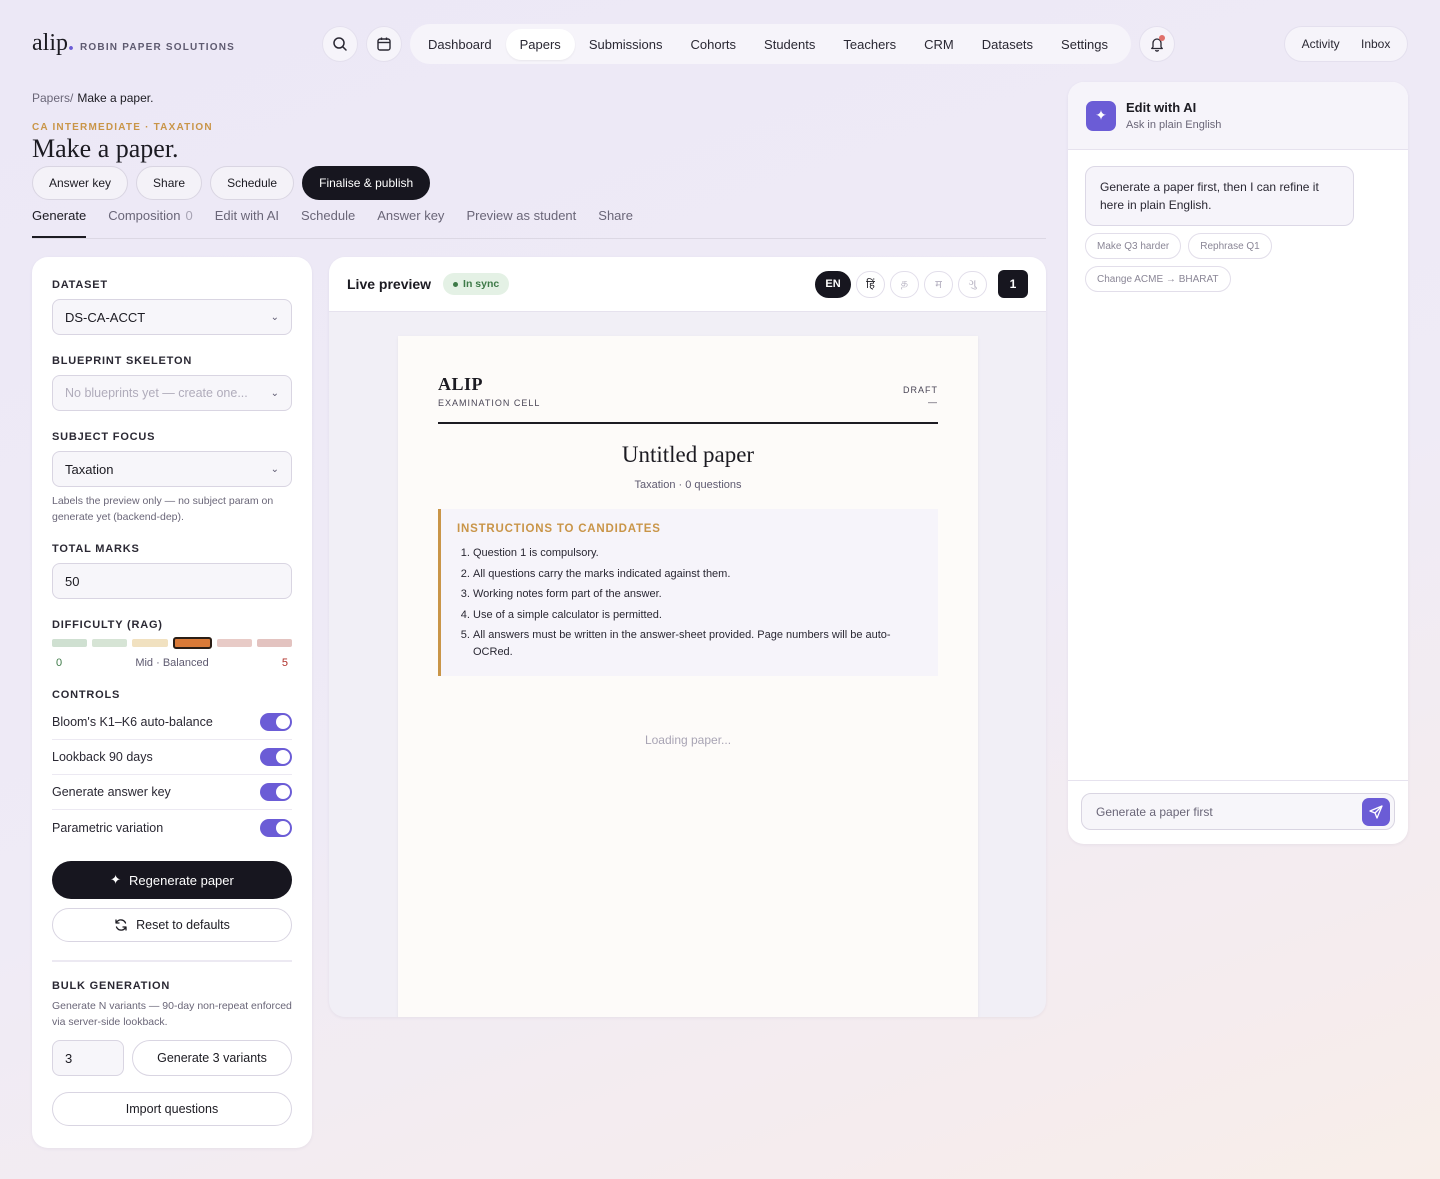 The image size is (1440, 1179). I want to click on blueprint-select: No blueprints yet — create one... ⌄, so click(172, 393).